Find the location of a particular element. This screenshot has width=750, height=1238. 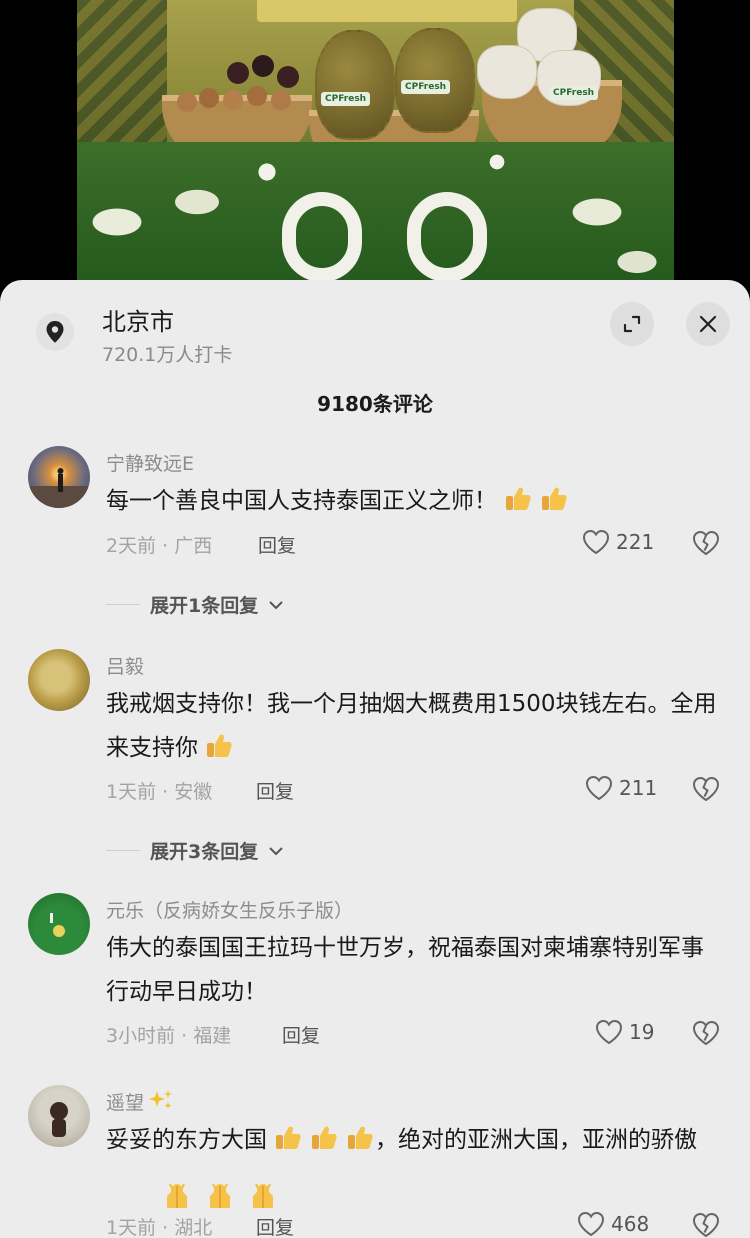

expand-replies-button: 展开1条回复 is located at coordinates (195, 604).